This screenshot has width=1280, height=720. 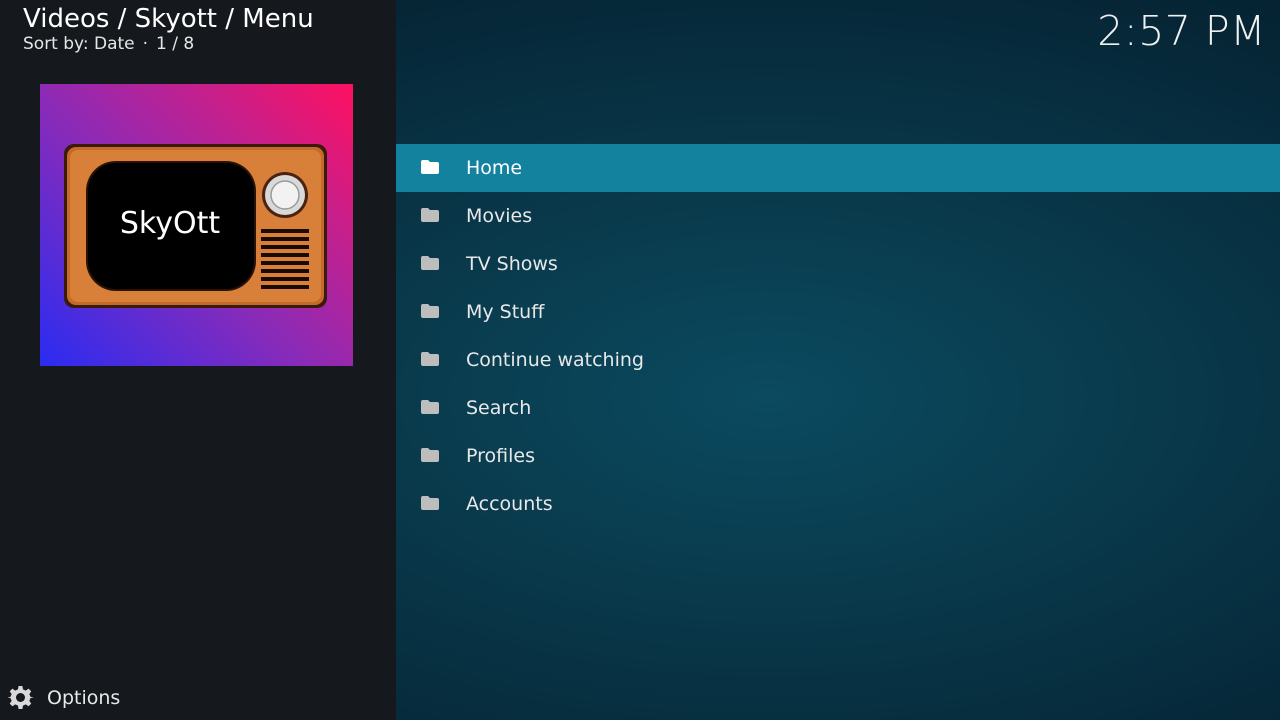 I want to click on menu-item-movies: Movies, so click(x=838, y=216).